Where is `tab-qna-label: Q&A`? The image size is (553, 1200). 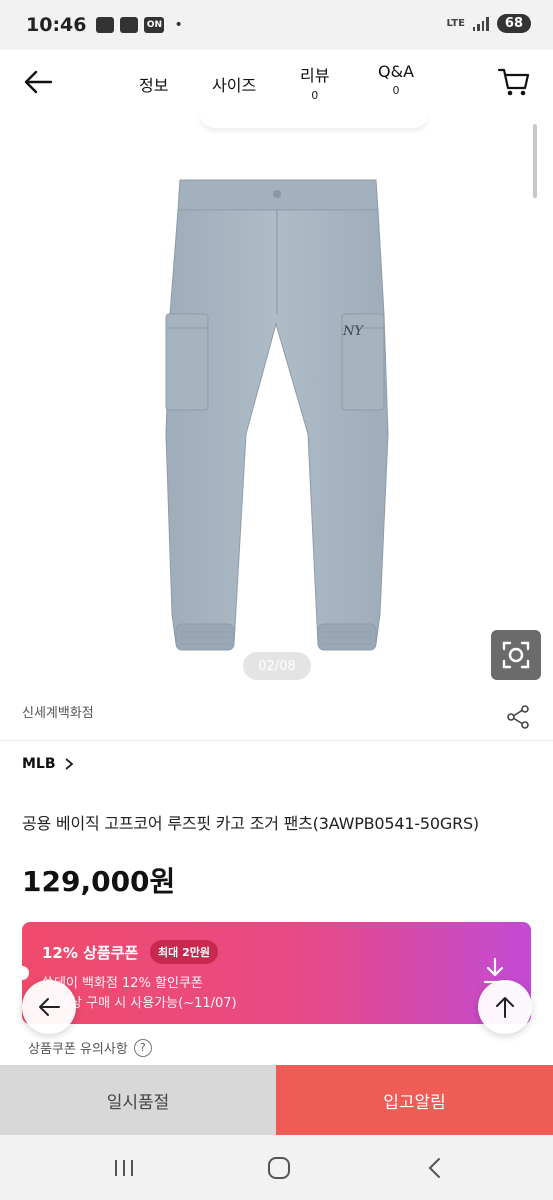
tab-qna-label: Q&A is located at coordinates (396, 71).